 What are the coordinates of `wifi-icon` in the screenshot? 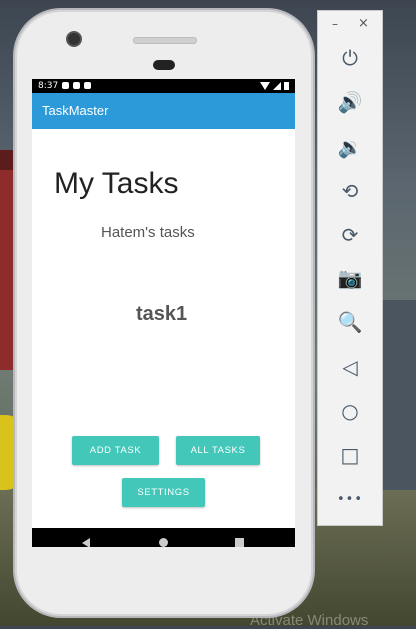 It's located at (265, 86).